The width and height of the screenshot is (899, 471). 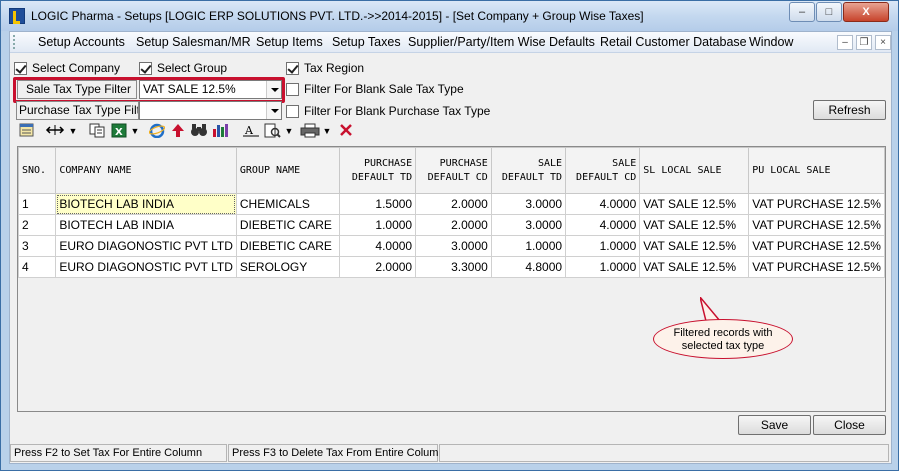 I want to click on menu-setup-accounts: Setup Accounts, so click(x=81, y=42).